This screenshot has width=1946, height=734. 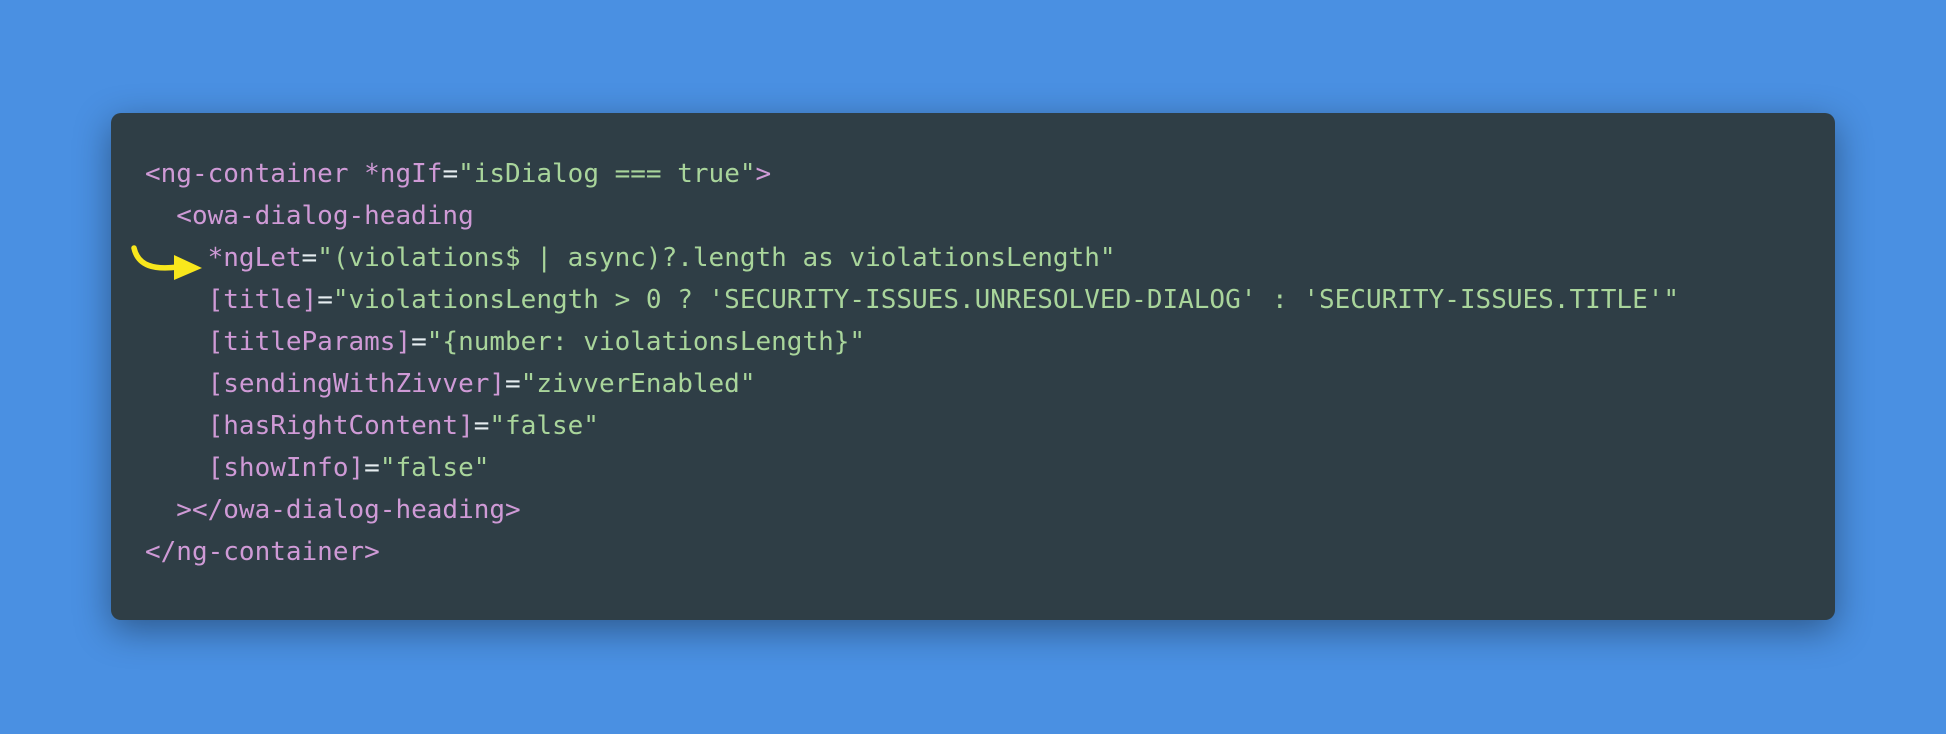 What do you see at coordinates (912, 216) in the screenshot?
I see `code-line: <owa-dialog-heading` at bounding box center [912, 216].